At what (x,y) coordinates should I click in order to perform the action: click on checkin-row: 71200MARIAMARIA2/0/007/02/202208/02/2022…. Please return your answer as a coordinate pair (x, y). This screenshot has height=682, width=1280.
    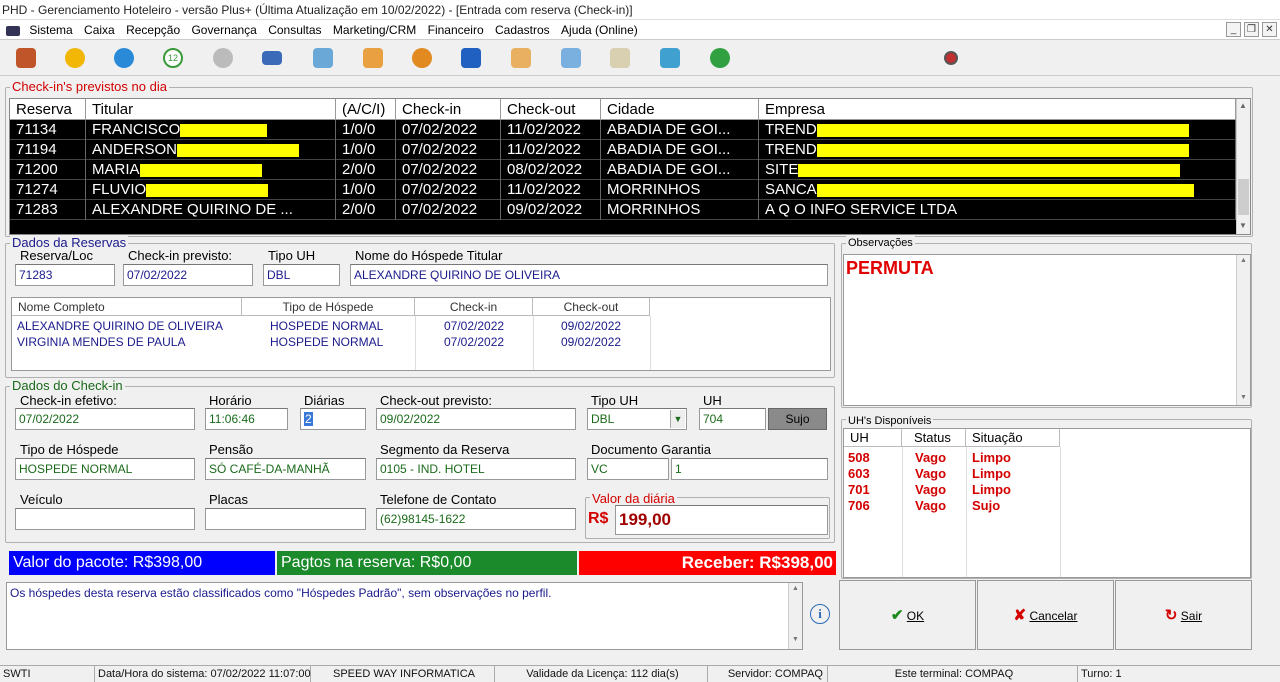
    Looking at the image, I should click on (623, 170).